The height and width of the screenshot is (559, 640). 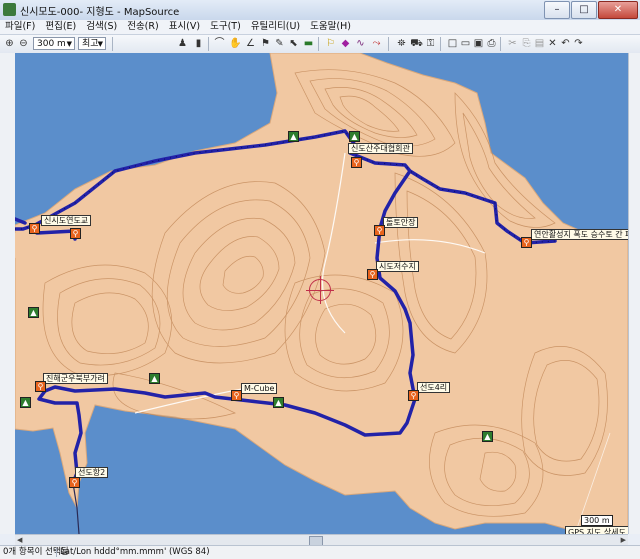 I want to click on menu-file: 파일(F), so click(x=20, y=27).